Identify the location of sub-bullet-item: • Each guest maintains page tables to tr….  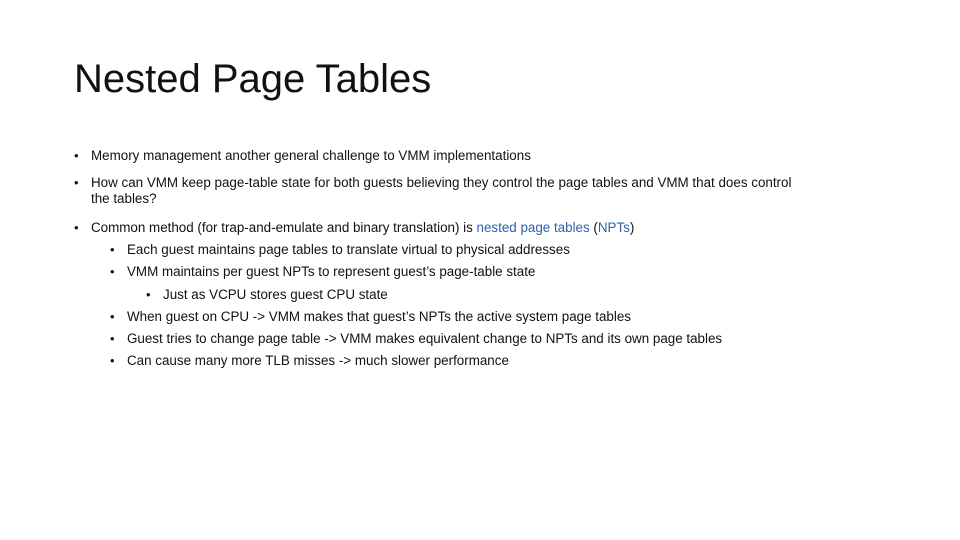
(480, 250).